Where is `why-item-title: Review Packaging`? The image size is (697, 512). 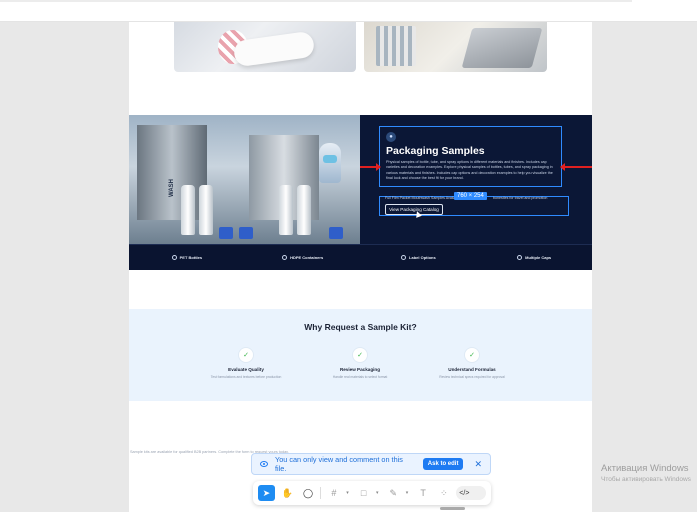
why-item-title: Review Packaging is located at coordinates (360, 369).